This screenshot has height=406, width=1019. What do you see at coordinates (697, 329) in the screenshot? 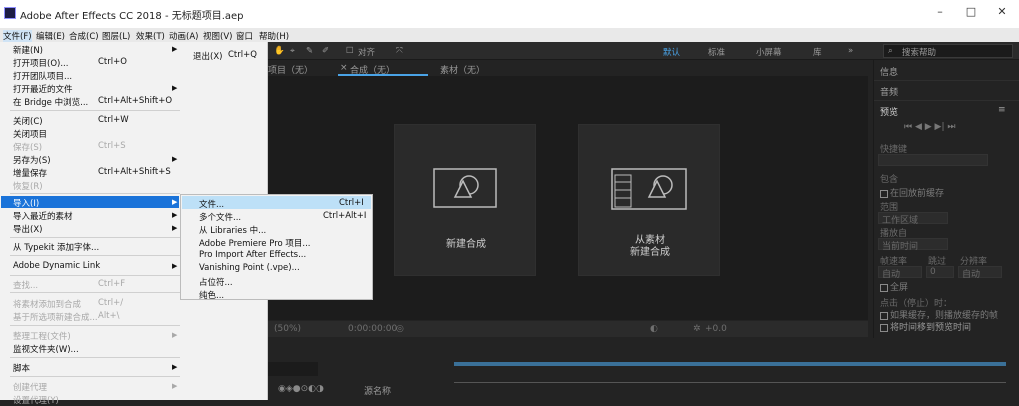
I see `exposure-icon: ✲` at bounding box center [697, 329].